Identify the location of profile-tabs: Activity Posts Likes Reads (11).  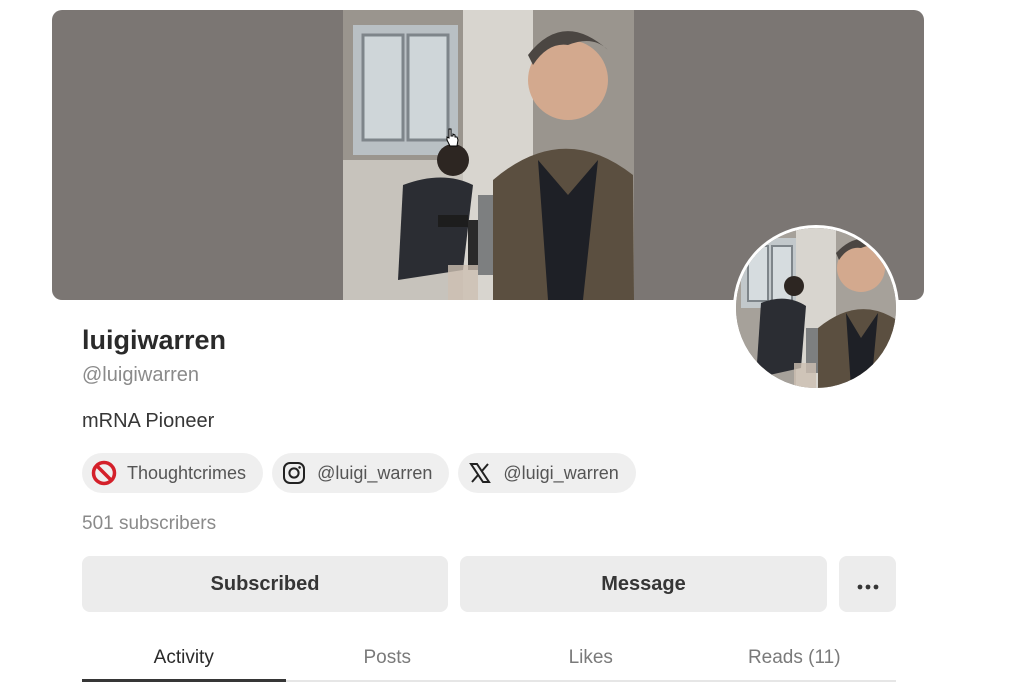
(489, 659).